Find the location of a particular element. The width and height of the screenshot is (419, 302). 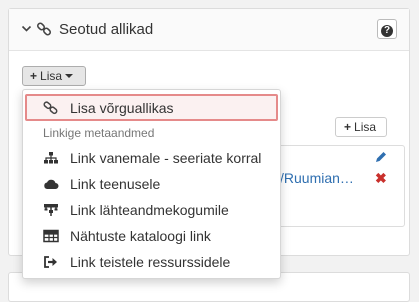

panel-header: Seotud allikad ? is located at coordinates (209, 30).